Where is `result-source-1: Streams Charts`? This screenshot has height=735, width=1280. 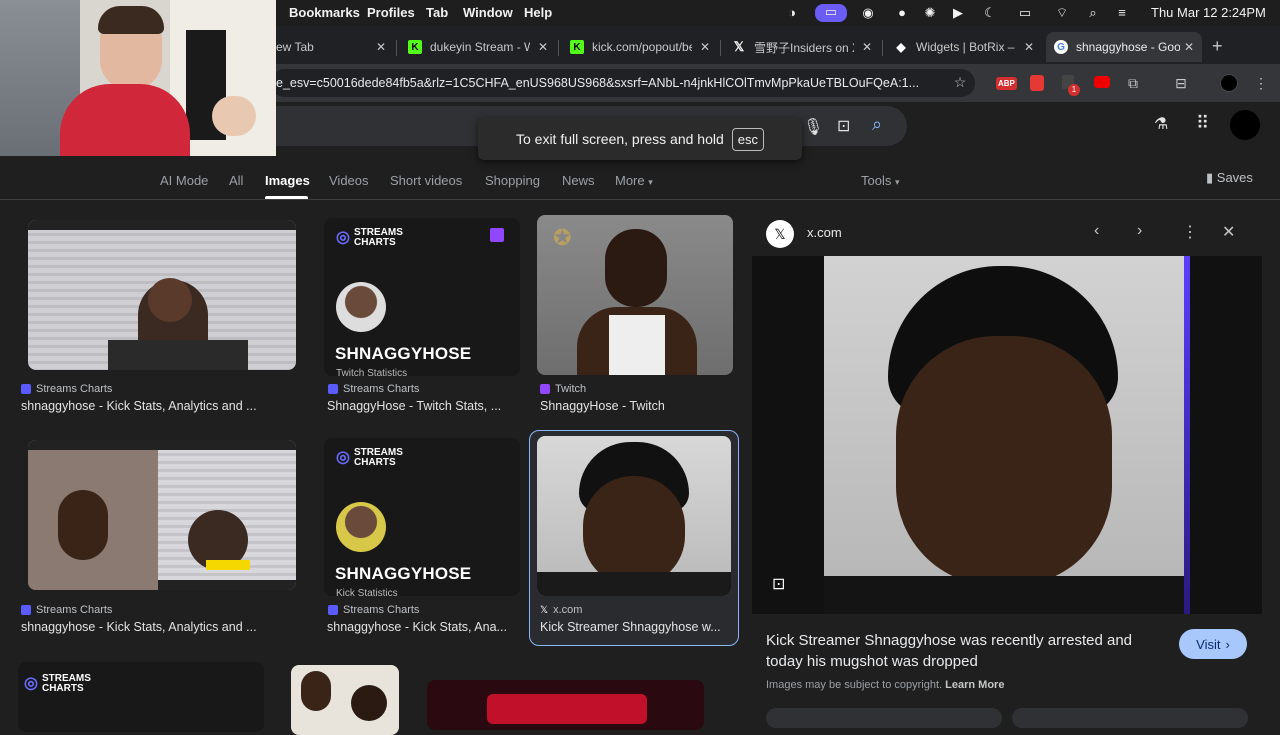
result-source-1: Streams Charts is located at coordinates (66, 389).